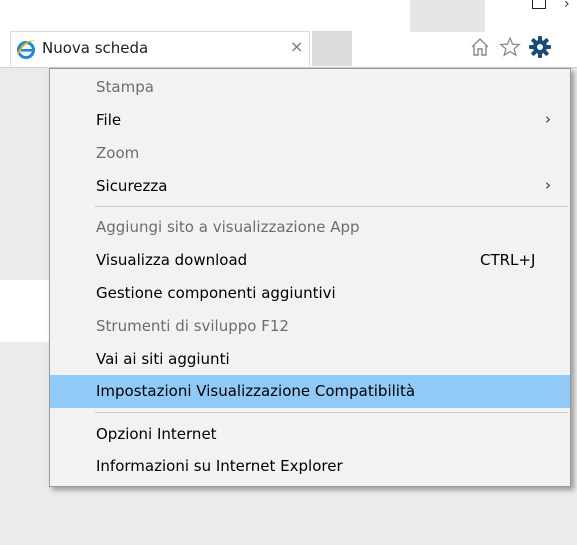 The height and width of the screenshot is (545, 577). Describe the element at coordinates (310, 87) in the screenshot. I see `menu-item-stampa: Stampa` at that location.